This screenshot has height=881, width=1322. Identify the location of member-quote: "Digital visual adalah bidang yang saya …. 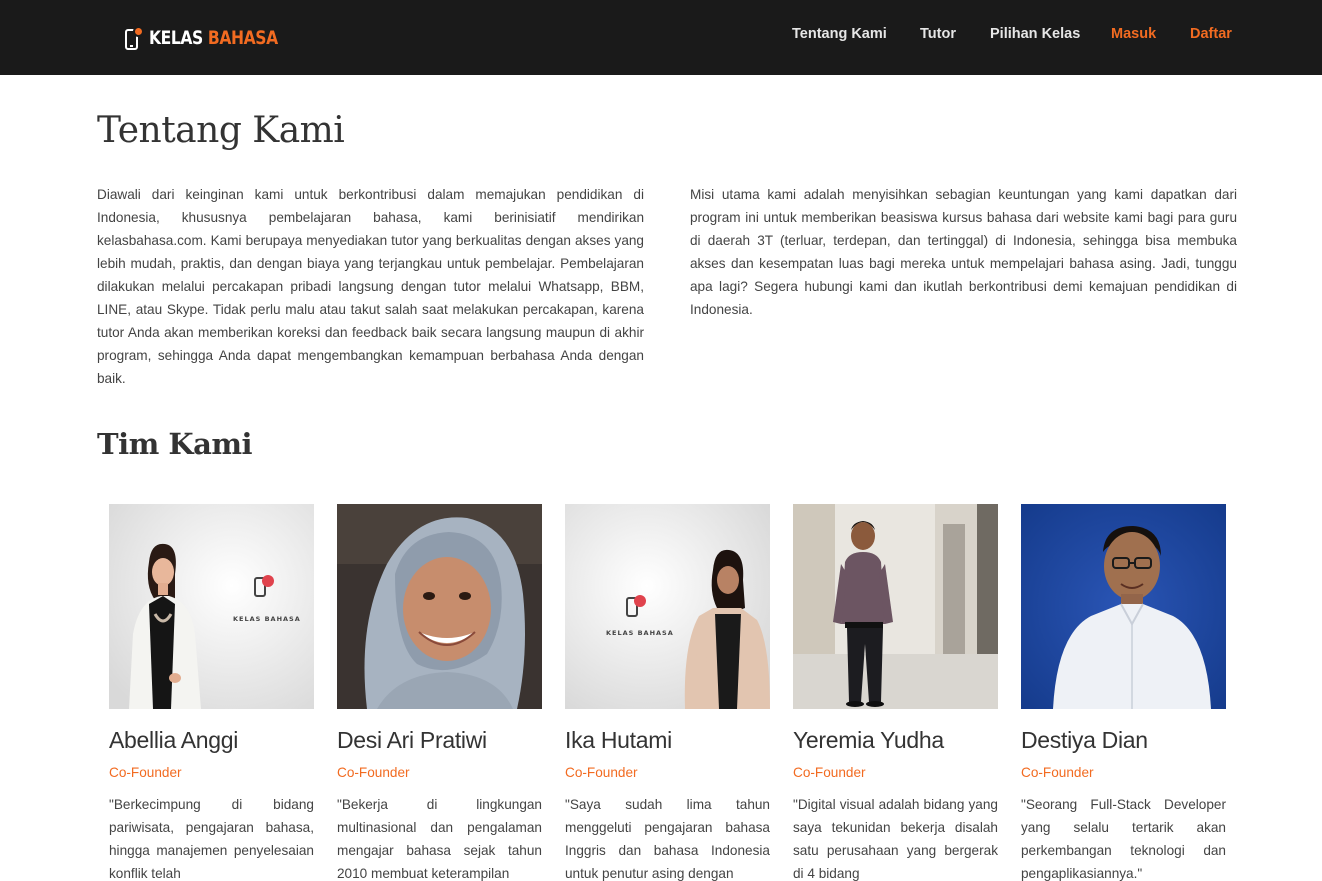
(895, 839).